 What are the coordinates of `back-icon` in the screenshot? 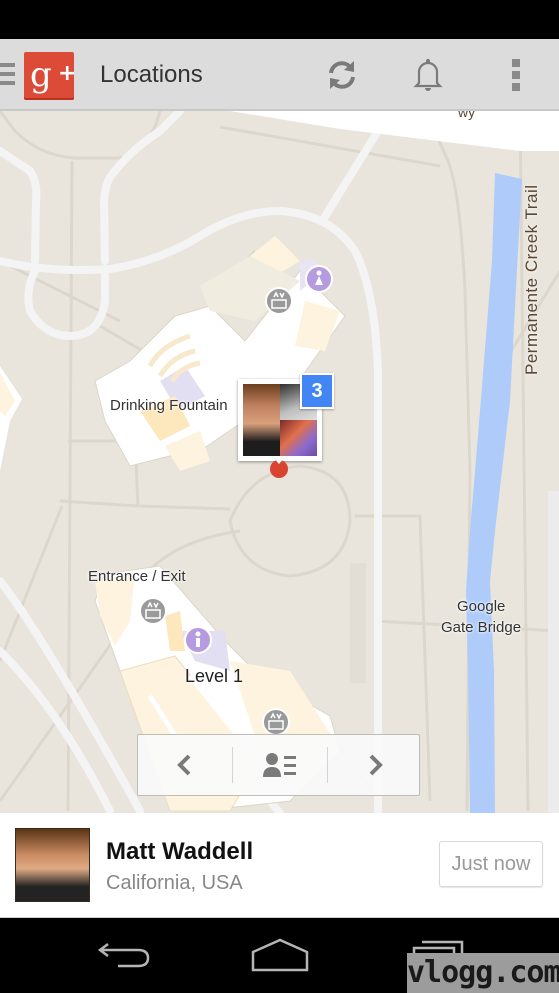 It's located at (123, 955).